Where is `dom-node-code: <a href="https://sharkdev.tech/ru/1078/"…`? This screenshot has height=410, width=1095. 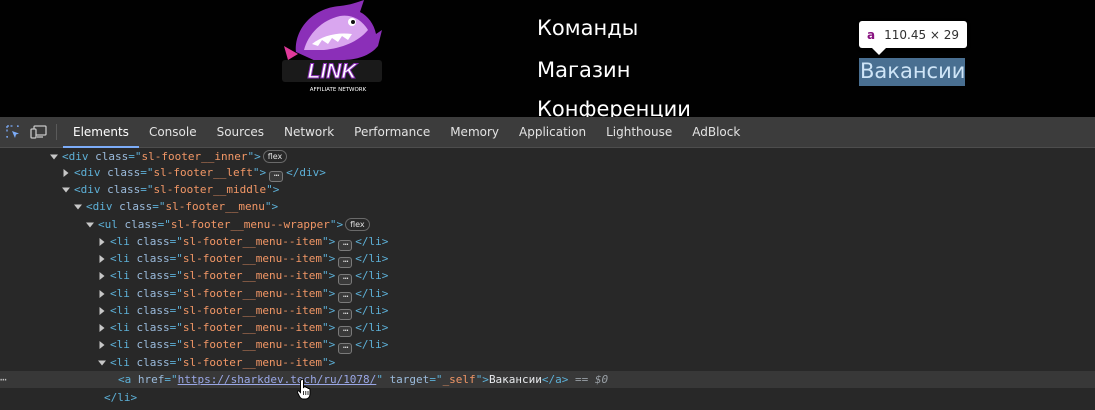 dom-node-code: <a href="https://sharkdev.tech/ru/1078/"… is located at coordinates (363, 379).